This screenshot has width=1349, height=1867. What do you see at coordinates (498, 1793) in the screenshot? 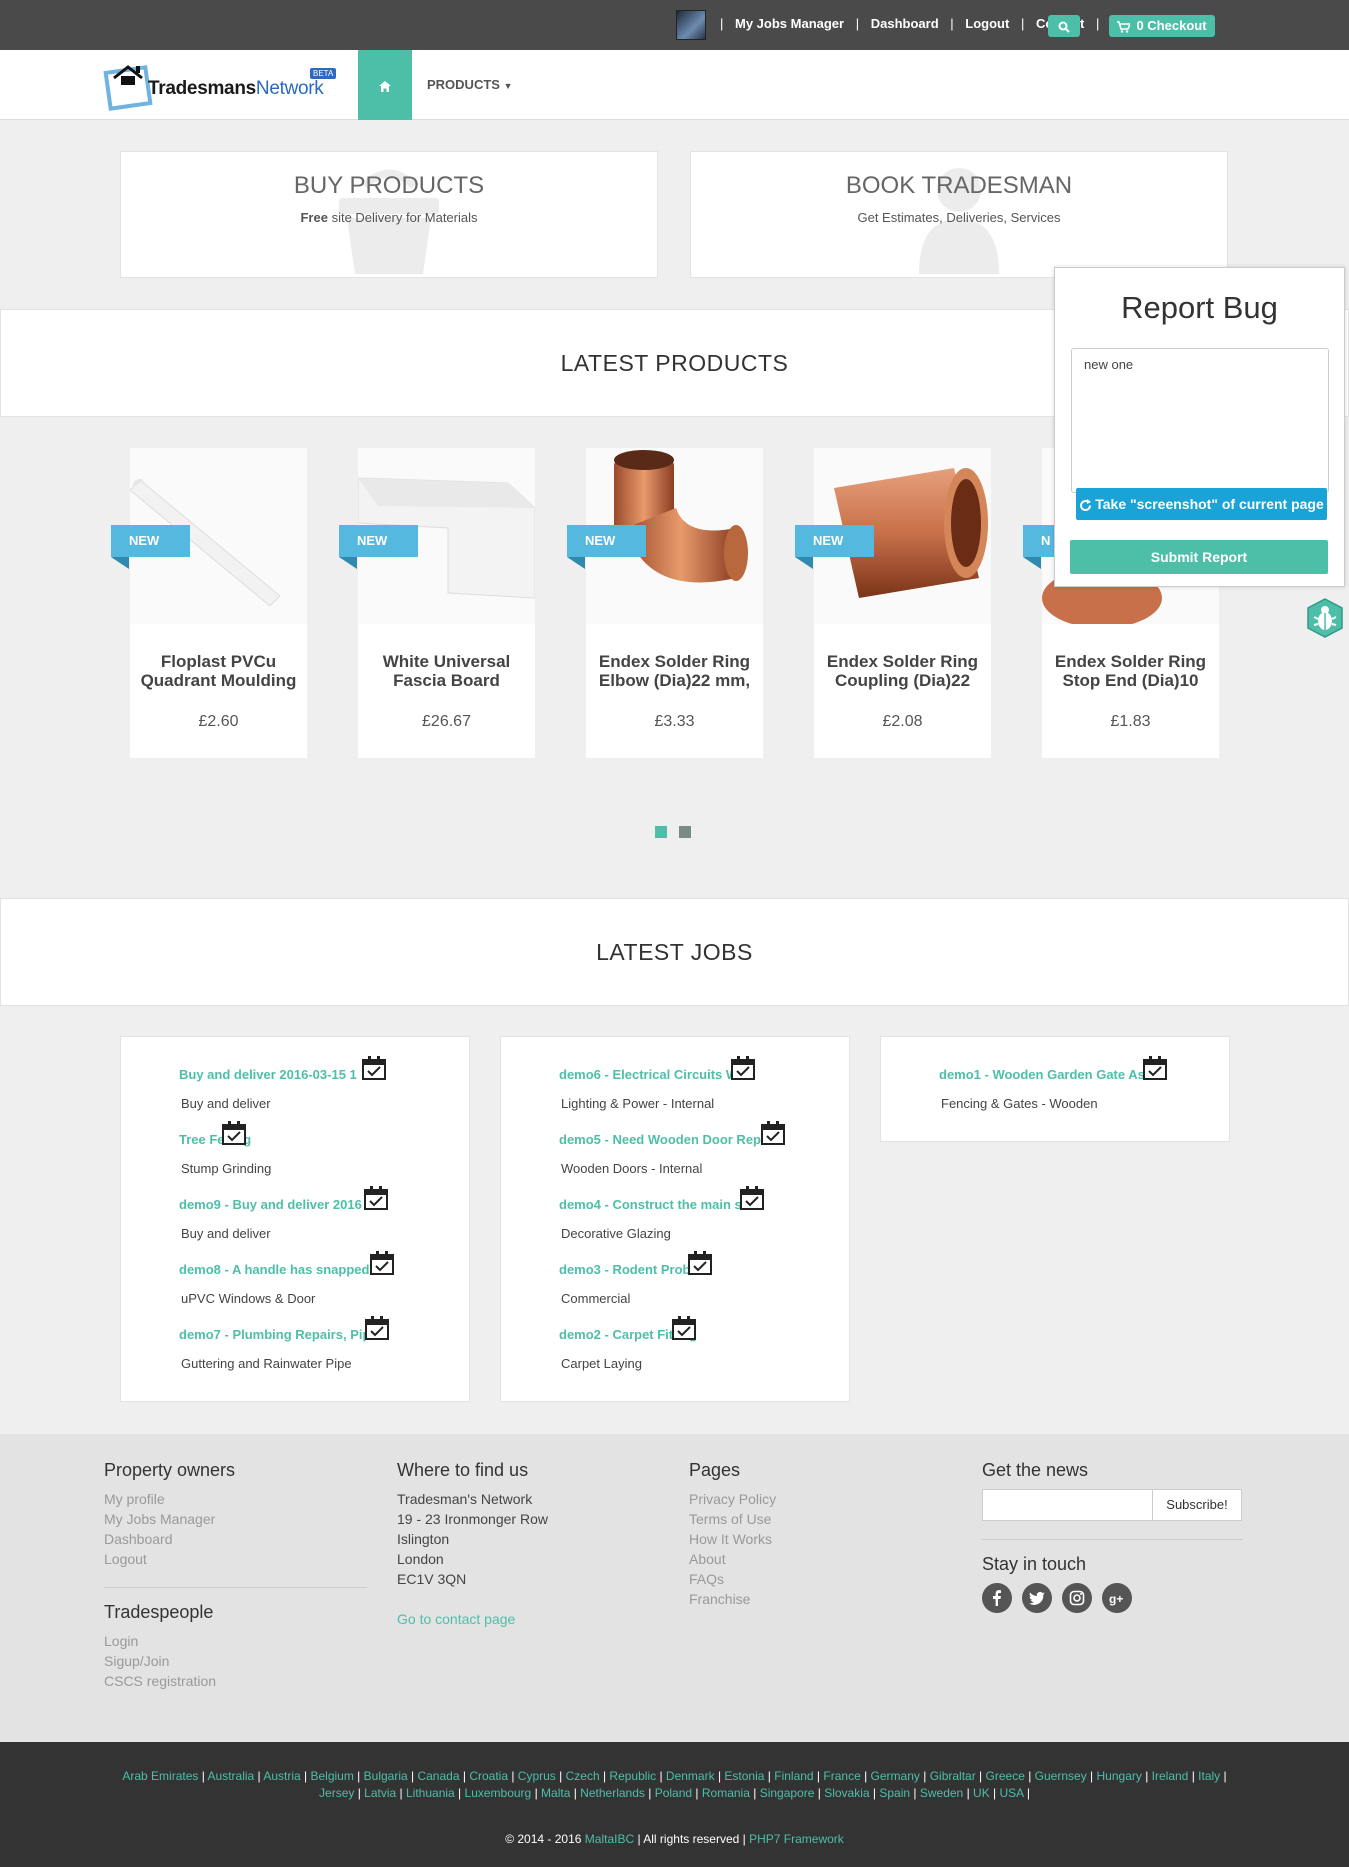
I see `country-link: Luxembourg` at bounding box center [498, 1793].